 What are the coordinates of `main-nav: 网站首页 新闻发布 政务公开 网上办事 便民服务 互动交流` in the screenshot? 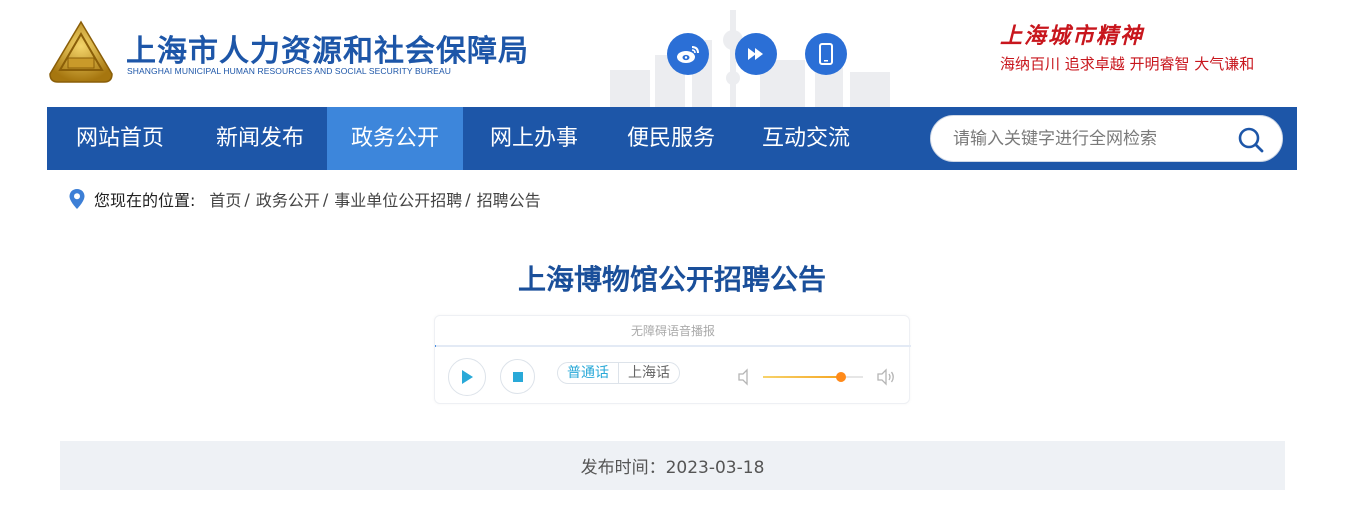 It's located at (672, 138).